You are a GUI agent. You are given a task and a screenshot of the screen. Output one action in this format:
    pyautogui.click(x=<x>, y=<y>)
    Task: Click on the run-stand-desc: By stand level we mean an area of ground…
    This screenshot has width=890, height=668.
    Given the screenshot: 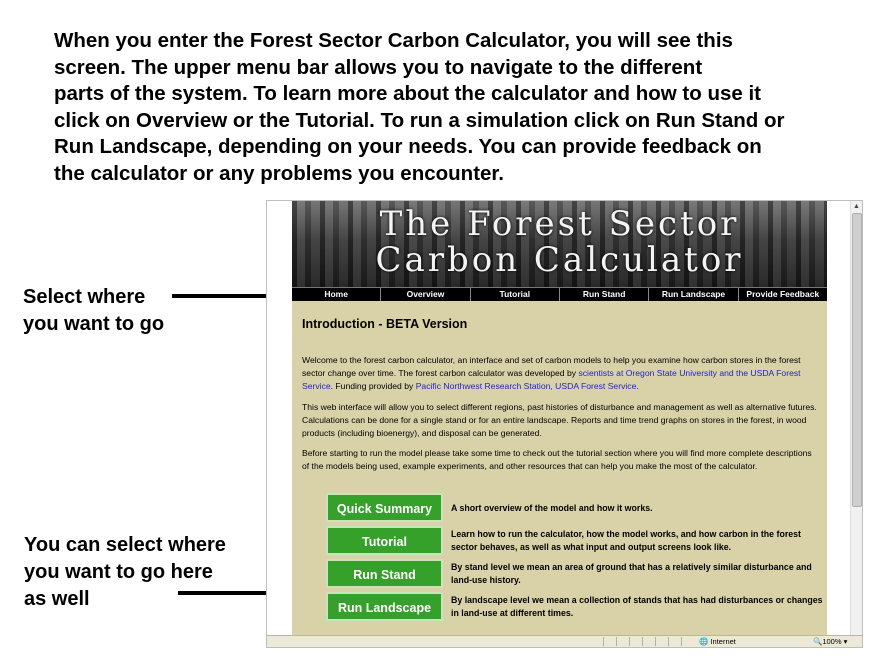 What is the action you would take?
    pyautogui.click(x=631, y=573)
    